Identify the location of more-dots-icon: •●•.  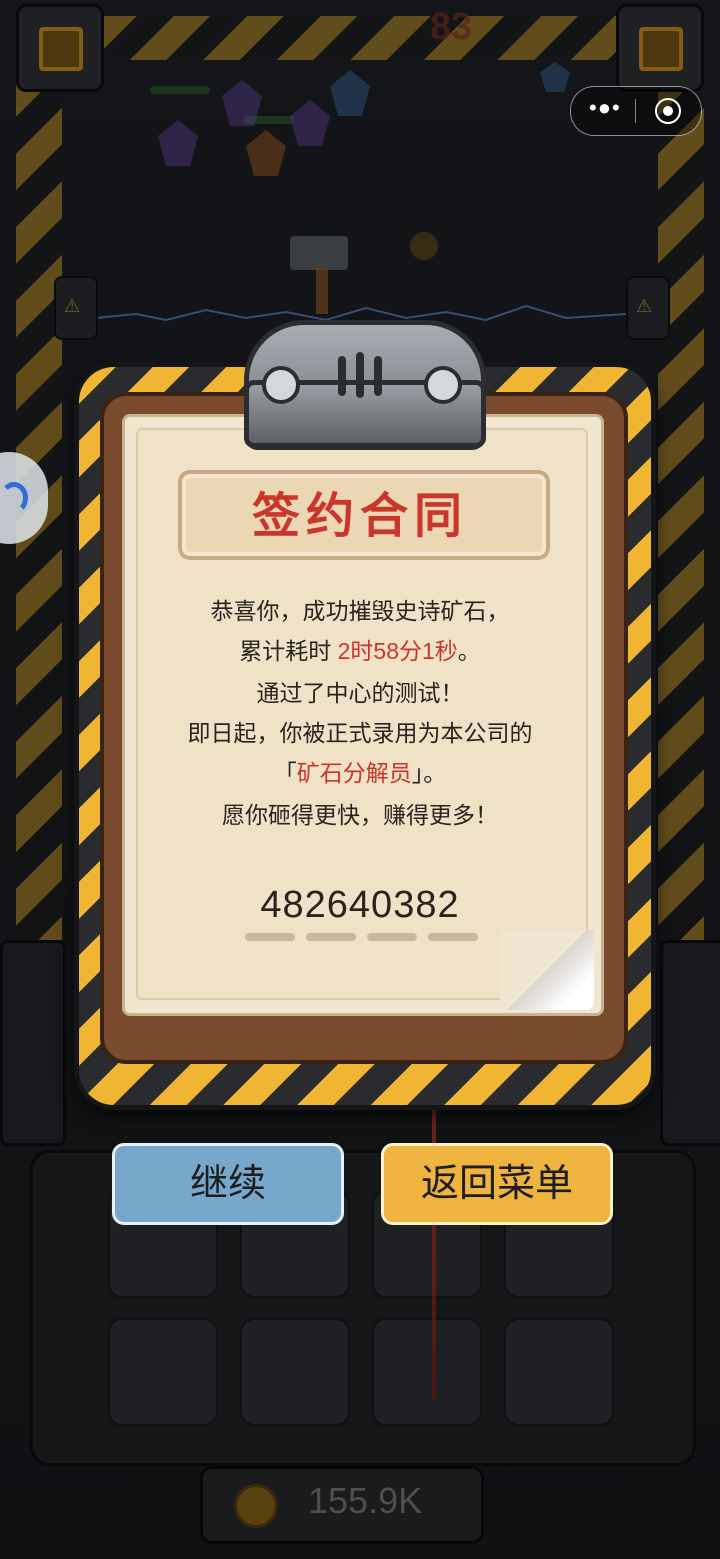
(605, 108).